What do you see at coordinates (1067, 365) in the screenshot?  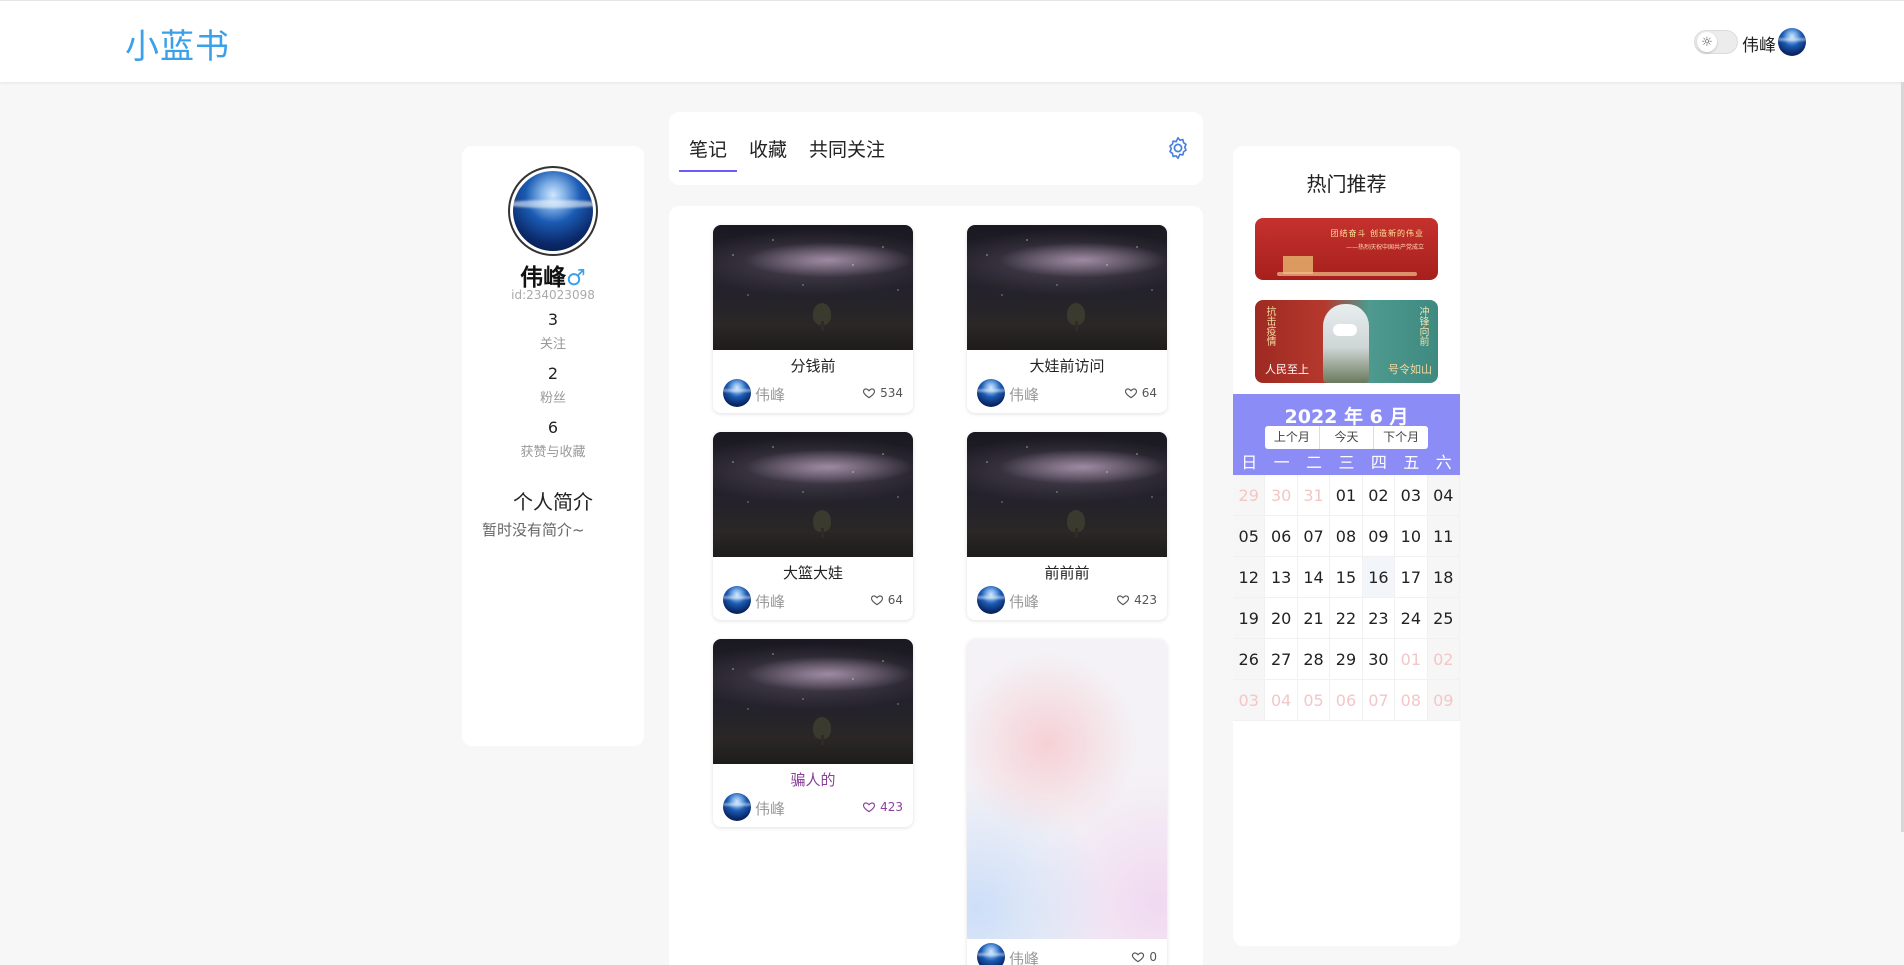 I see `note-title: 大娃前访问` at bounding box center [1067, 365].